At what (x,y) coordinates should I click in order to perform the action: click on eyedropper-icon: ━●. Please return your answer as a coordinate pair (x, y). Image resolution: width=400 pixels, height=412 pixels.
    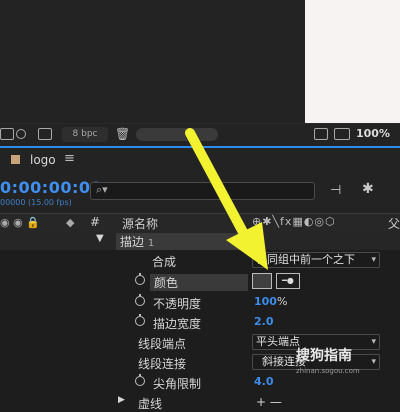
    Looking at the image, I should click on (288, 281).